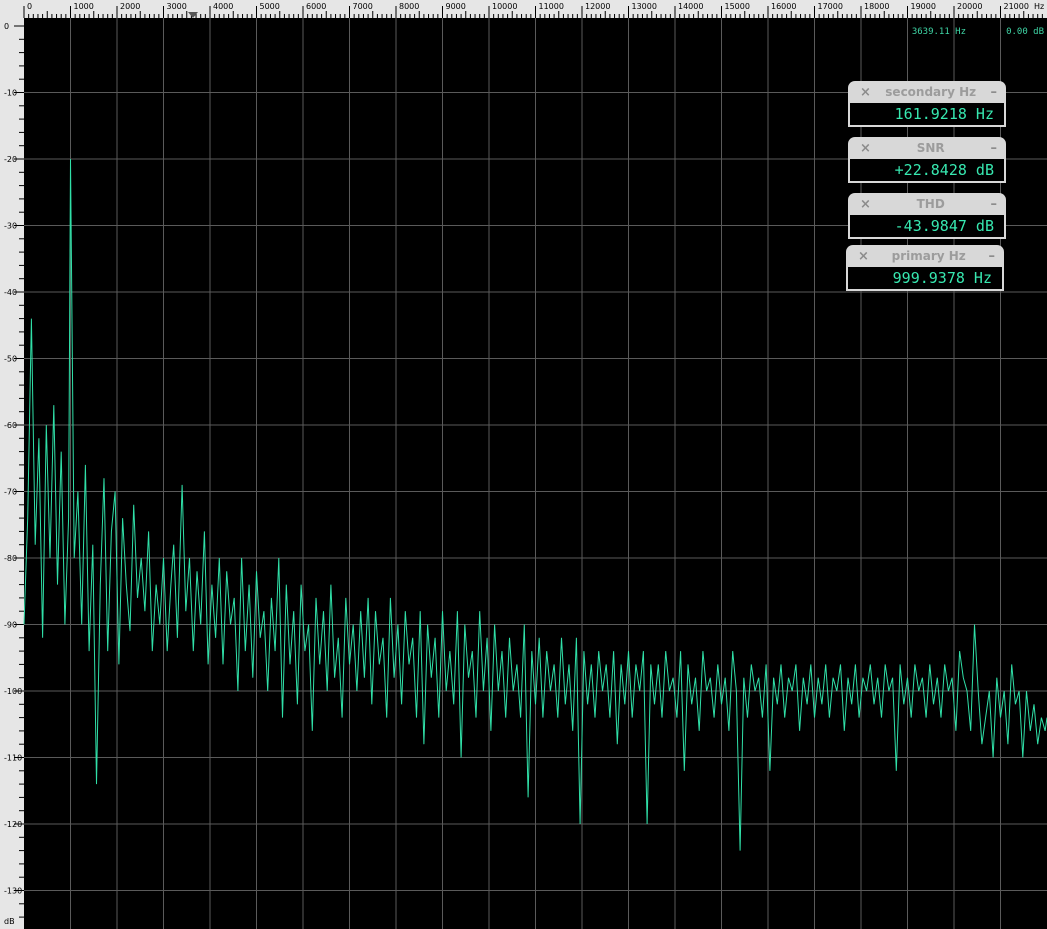 This screenshot has height=929, width=1047. What do you see at coordinates (10, 558) in the screenshot?
I see `y-tick-label: -80` at bounding box center [10, 558].